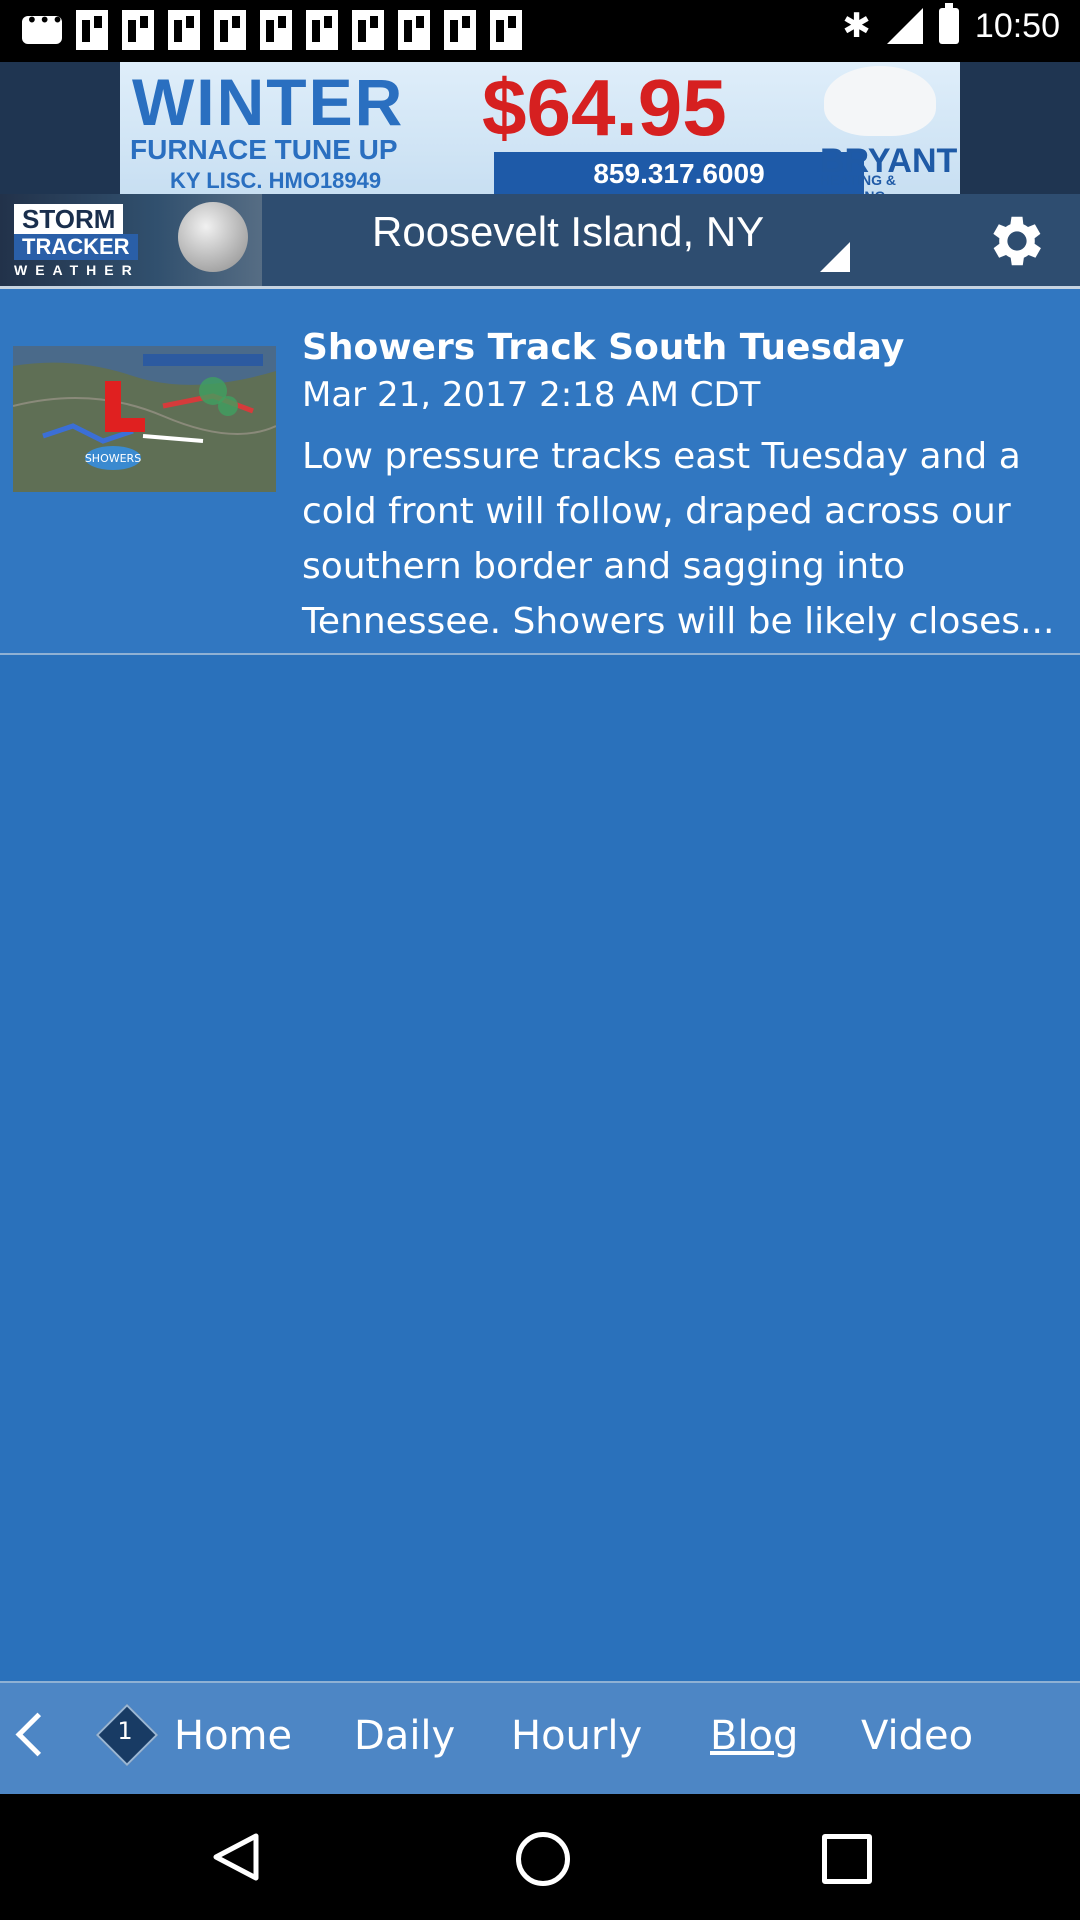 This screenshot has width=1080, height=1920. Describe the element at coordinates (604, 107) in the screenshot. I see `ad-price: $64.95` at that location.